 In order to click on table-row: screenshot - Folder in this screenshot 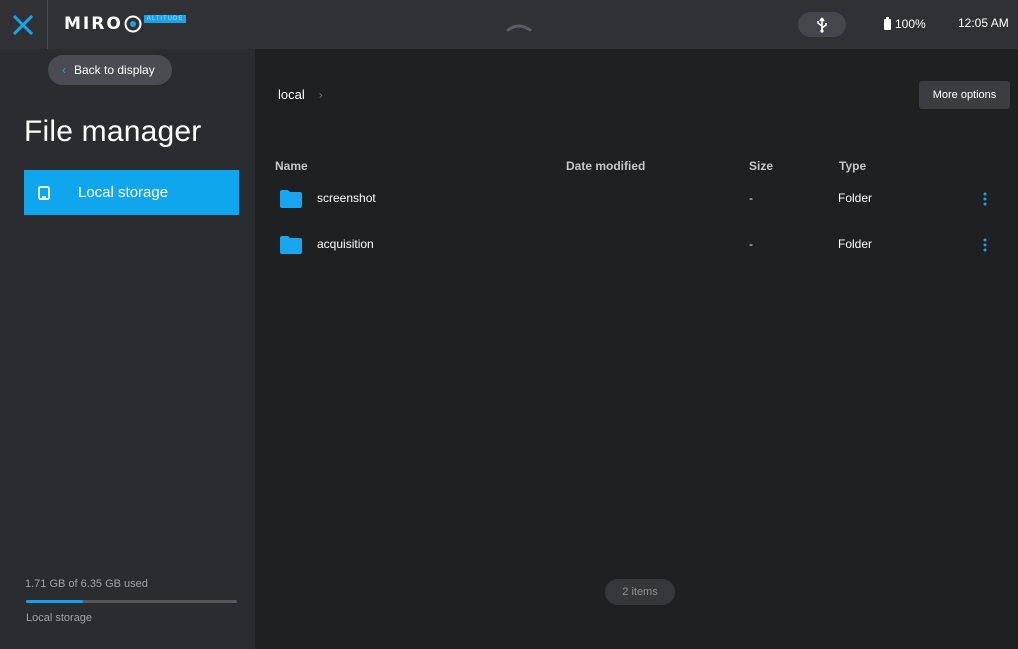, I will do `click(636, 199)`.